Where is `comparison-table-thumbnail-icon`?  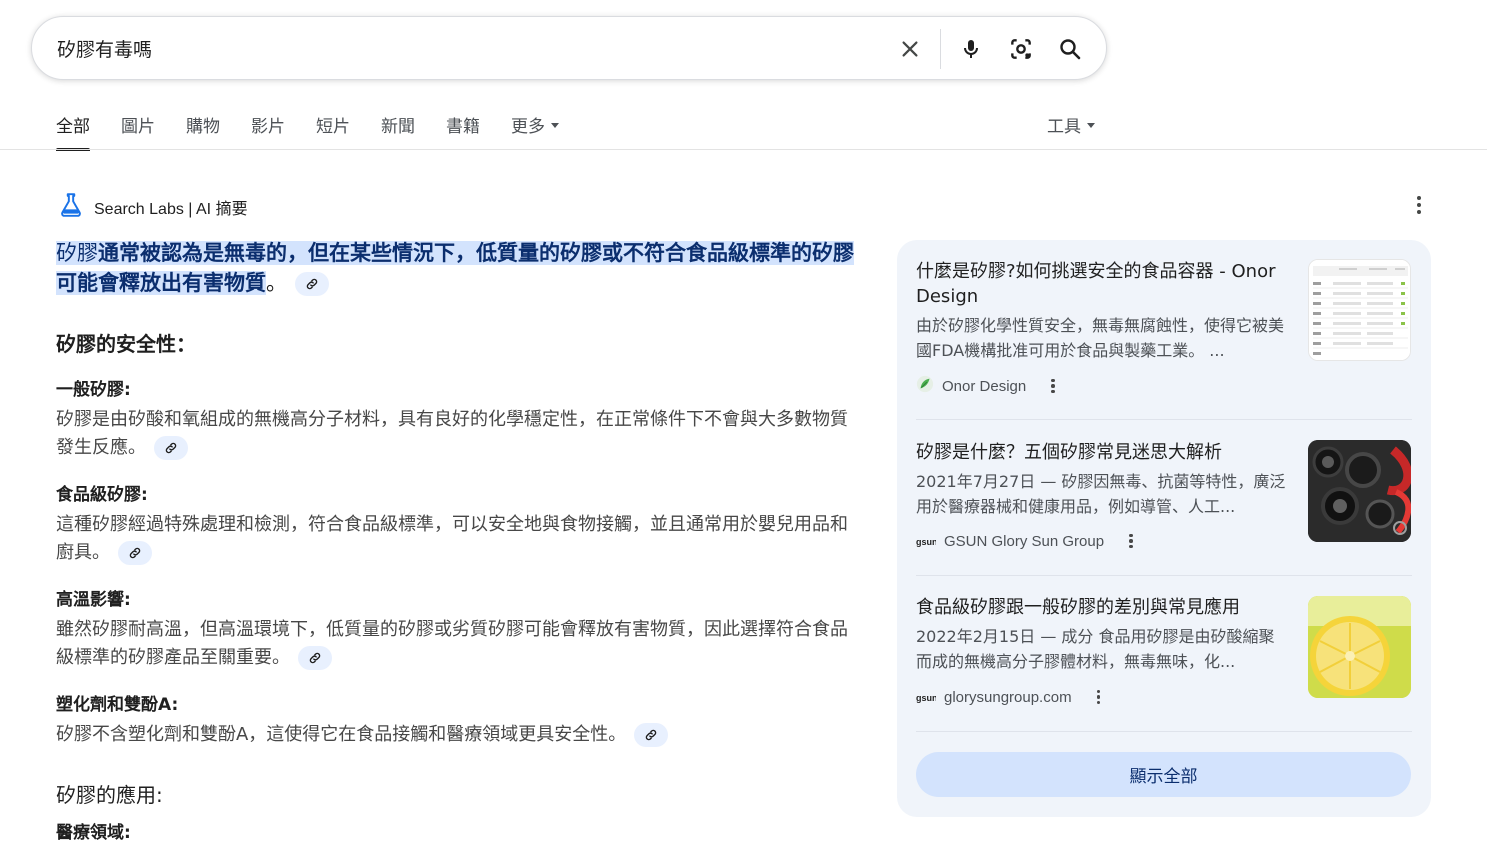
comparison-table-thumbnail-icon is located at coordinates (1359, 310).